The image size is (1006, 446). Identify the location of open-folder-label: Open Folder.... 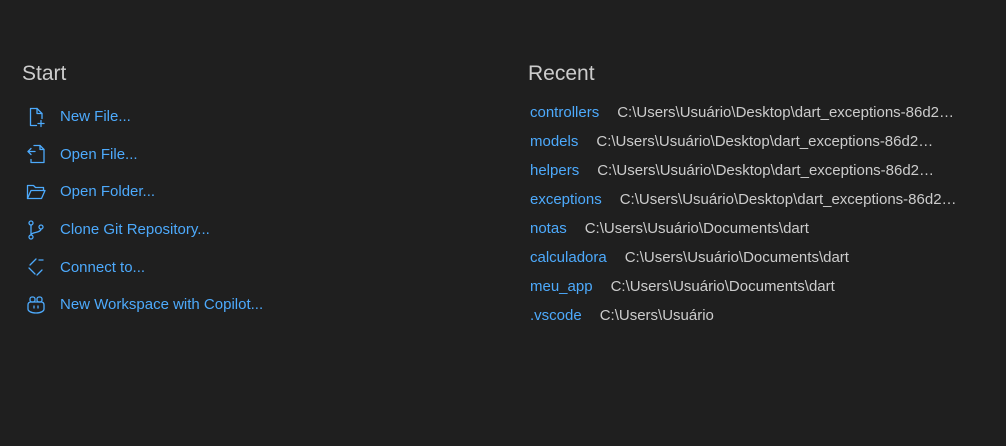
(108, 192).